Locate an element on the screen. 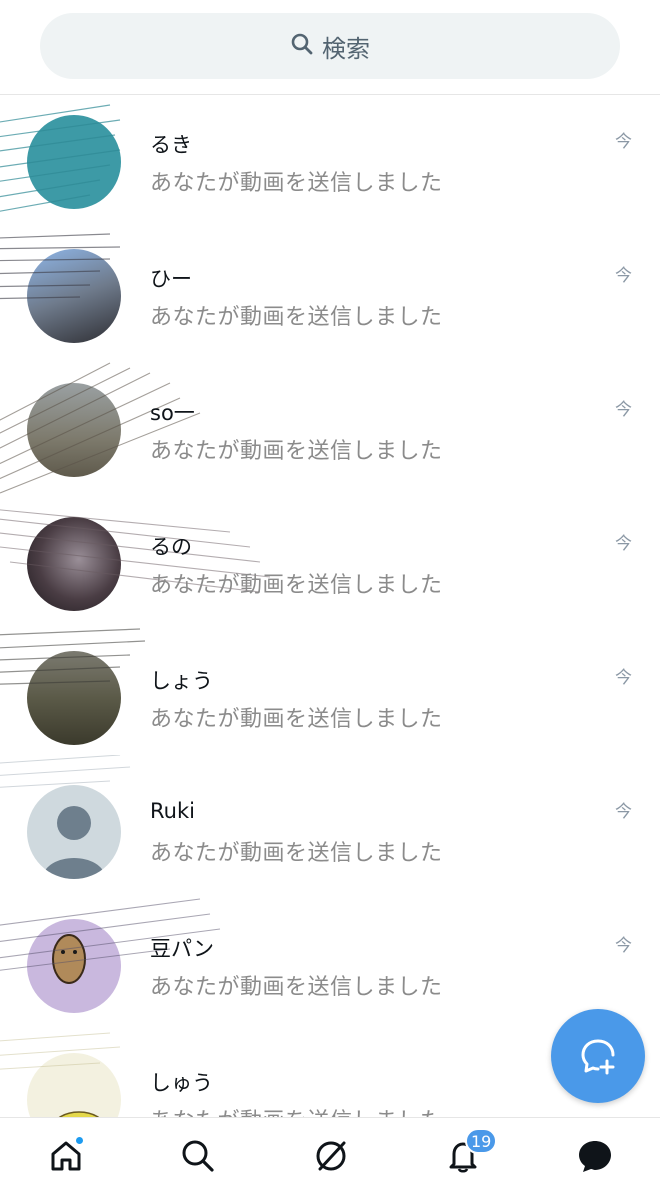 The width and height of the screenshot is (660, 1200). conversation-item: るき あなたが動画を送信しました 今 is located at coordinates (330, 162).